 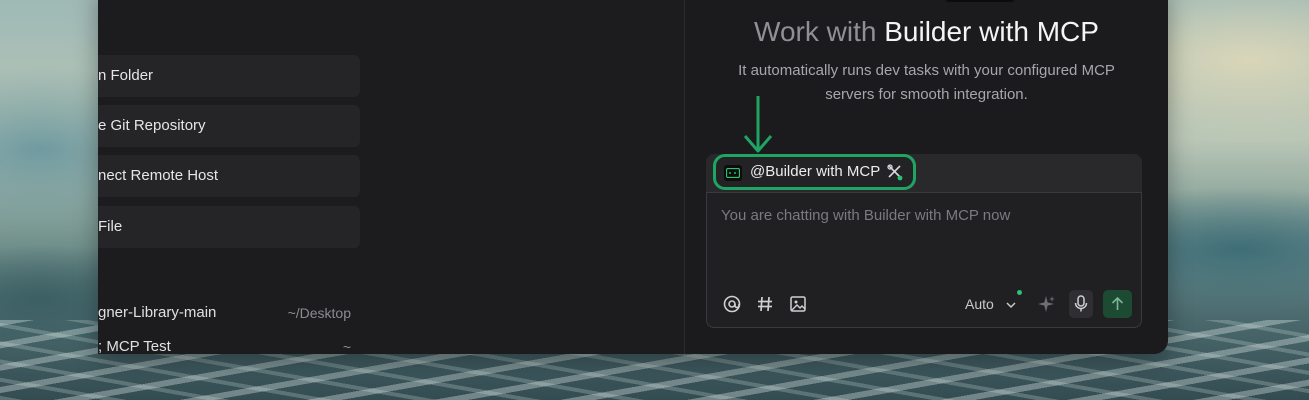 What do you see at coordinates (319, 313) in the screenshot?
I see `recent-project-path: ~/Desktop` at bounding box center [319, 313].